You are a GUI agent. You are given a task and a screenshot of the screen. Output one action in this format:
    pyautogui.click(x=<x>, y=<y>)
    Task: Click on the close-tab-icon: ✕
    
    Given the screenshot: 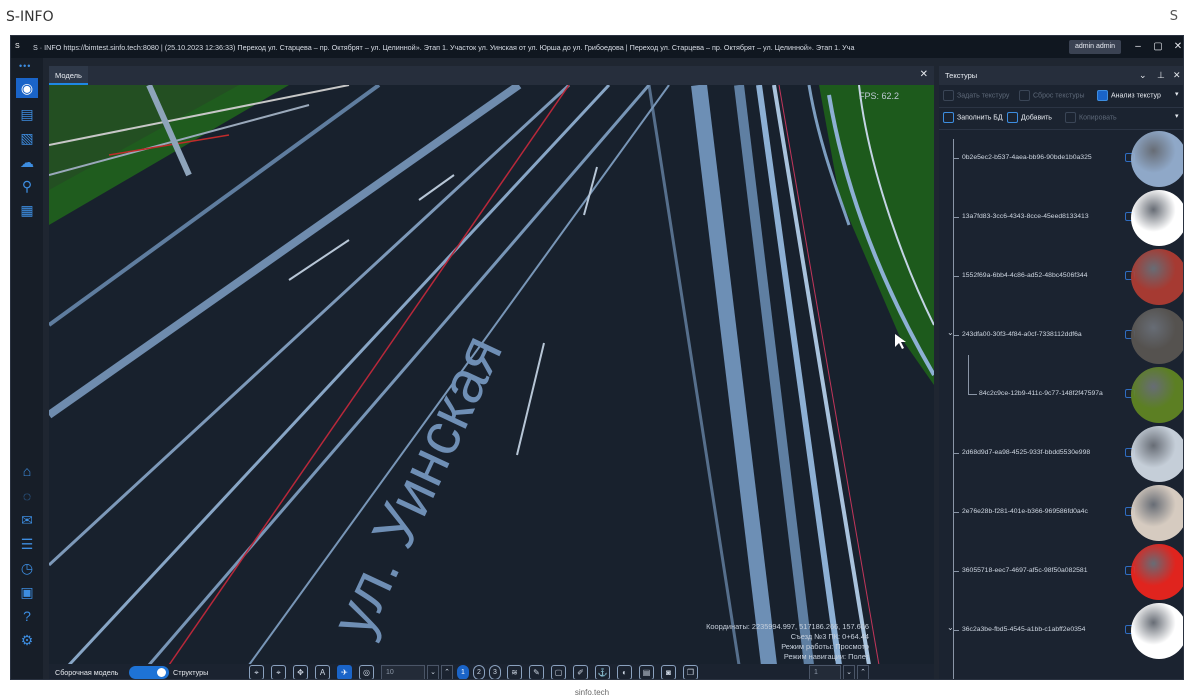 What is the action you would take?
    pyautogui.click(x=924, y=74)
    